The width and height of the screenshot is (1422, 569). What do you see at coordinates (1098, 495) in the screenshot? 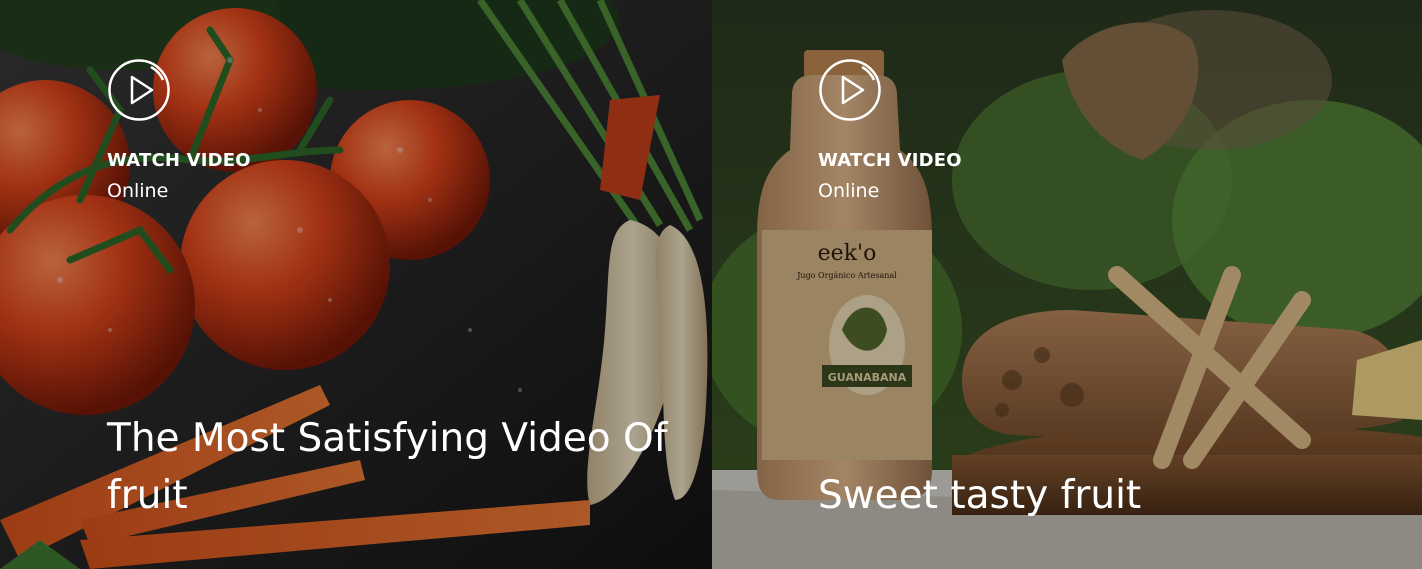
I see `video-title: Sweet tasty fruit` at bounding box center [1098, 495].